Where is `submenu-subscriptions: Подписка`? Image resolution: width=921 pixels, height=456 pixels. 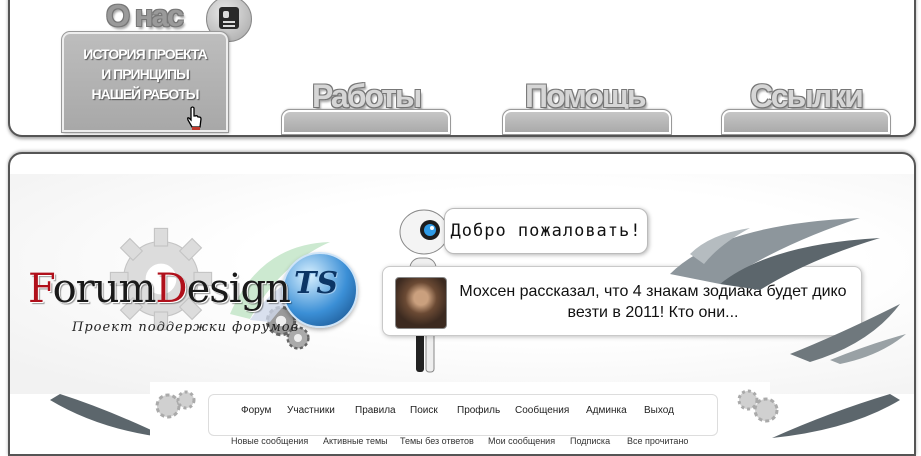
submenu-subscriptions: Подписка is located at coordinates (590, 441).